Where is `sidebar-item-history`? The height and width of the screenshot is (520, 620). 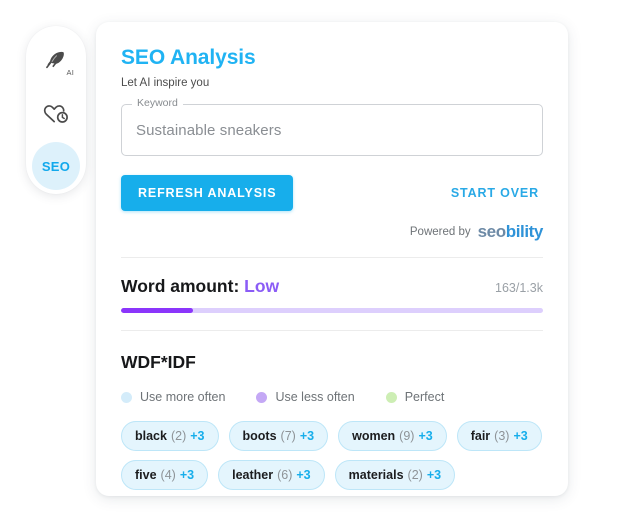 sidebar-item-history is located at coordinates (56, 114).